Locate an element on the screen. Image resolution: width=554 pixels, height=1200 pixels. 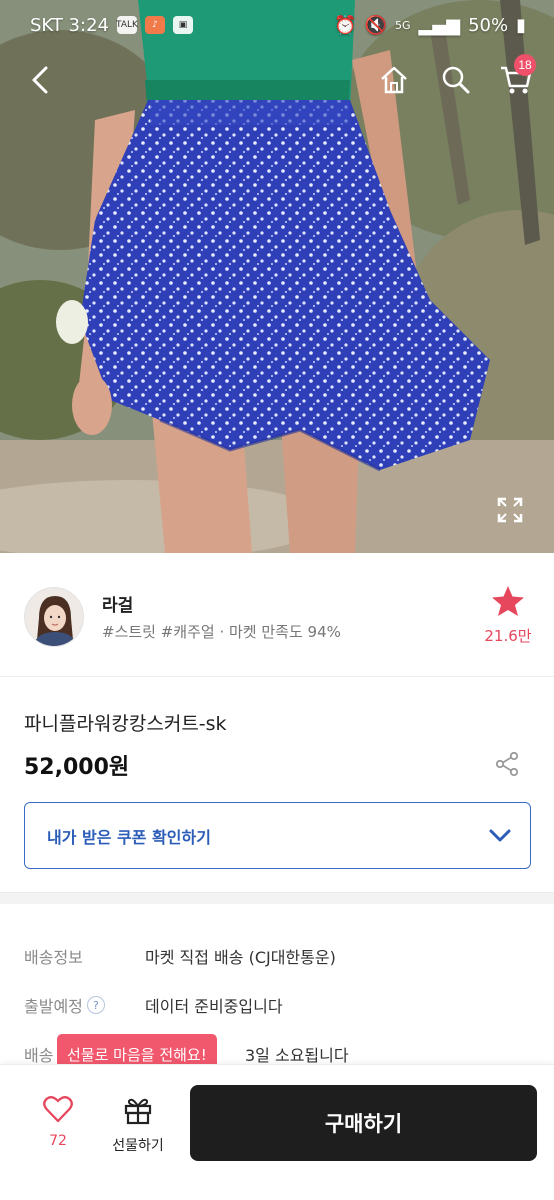
search-button is located at coordinates (456, 80).